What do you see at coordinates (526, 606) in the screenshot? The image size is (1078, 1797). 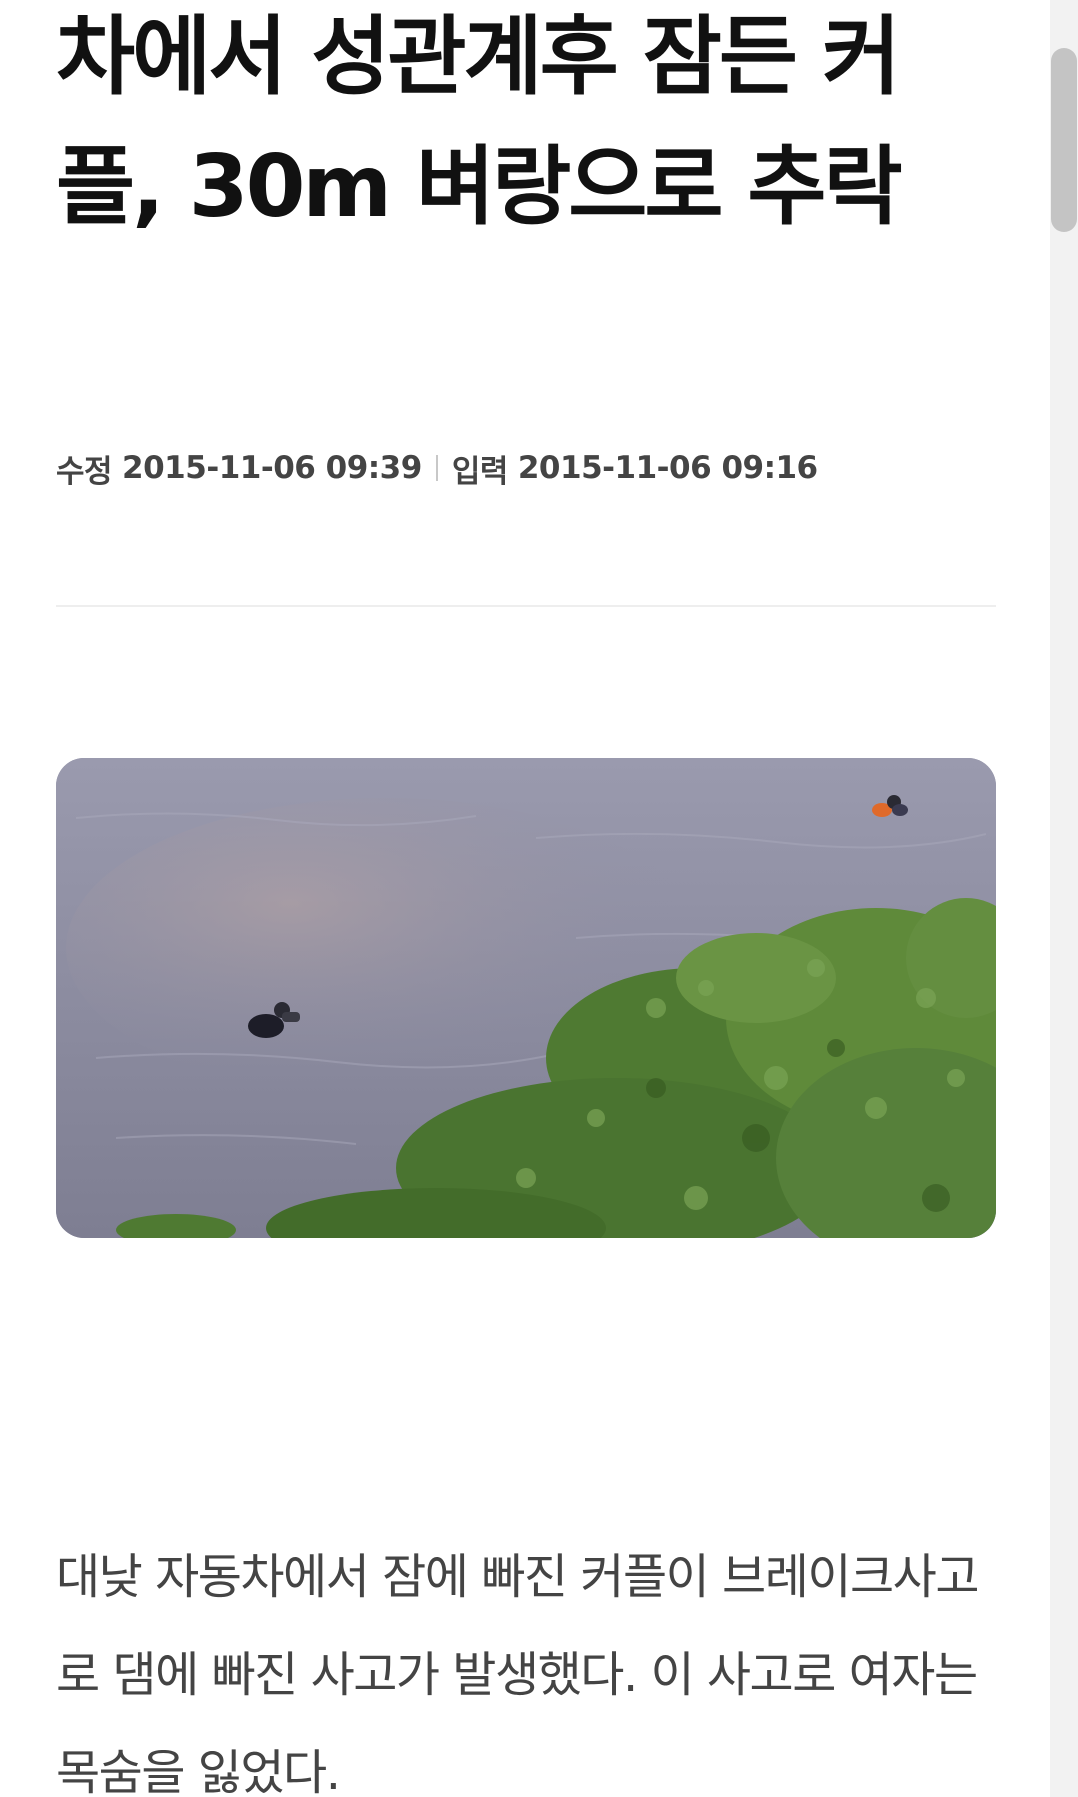 I see `header-divider` at bounding box center [526, 606].